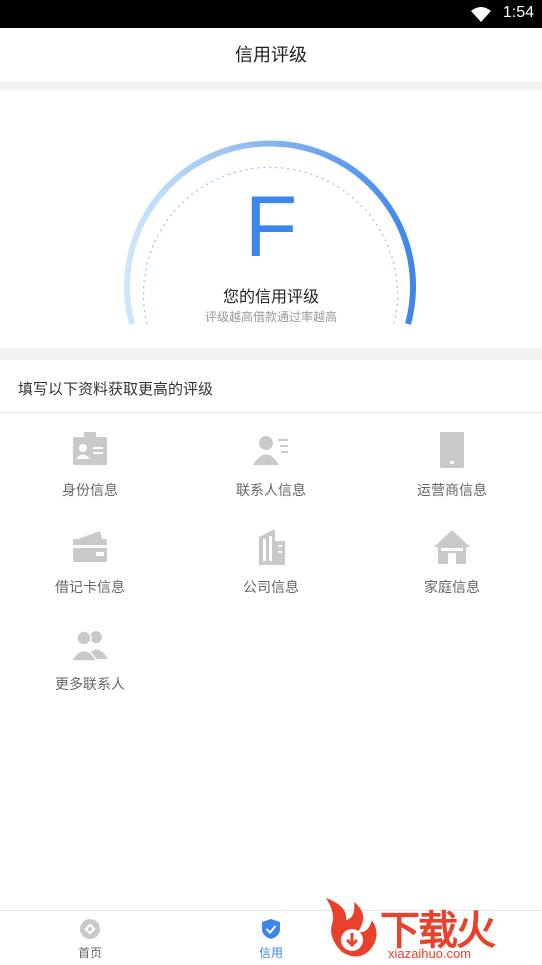 The image size is (542, 965). Describe the element at coordinates (90, 588) in the screenshot. I see `item-label: 借记卡信息` at that location.